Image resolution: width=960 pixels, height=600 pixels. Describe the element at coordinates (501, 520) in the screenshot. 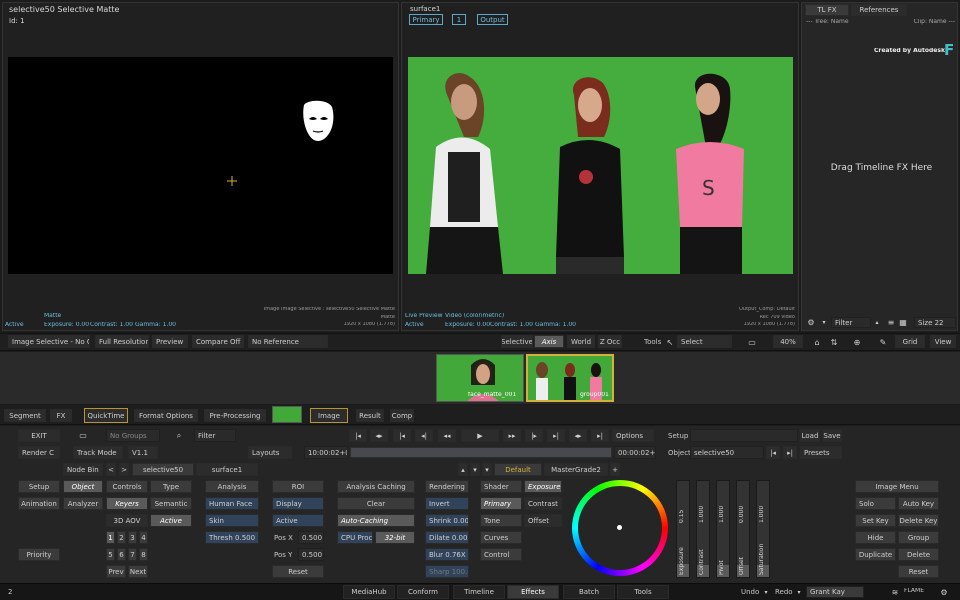

I see `tone-dropdown: Tone` at that location.